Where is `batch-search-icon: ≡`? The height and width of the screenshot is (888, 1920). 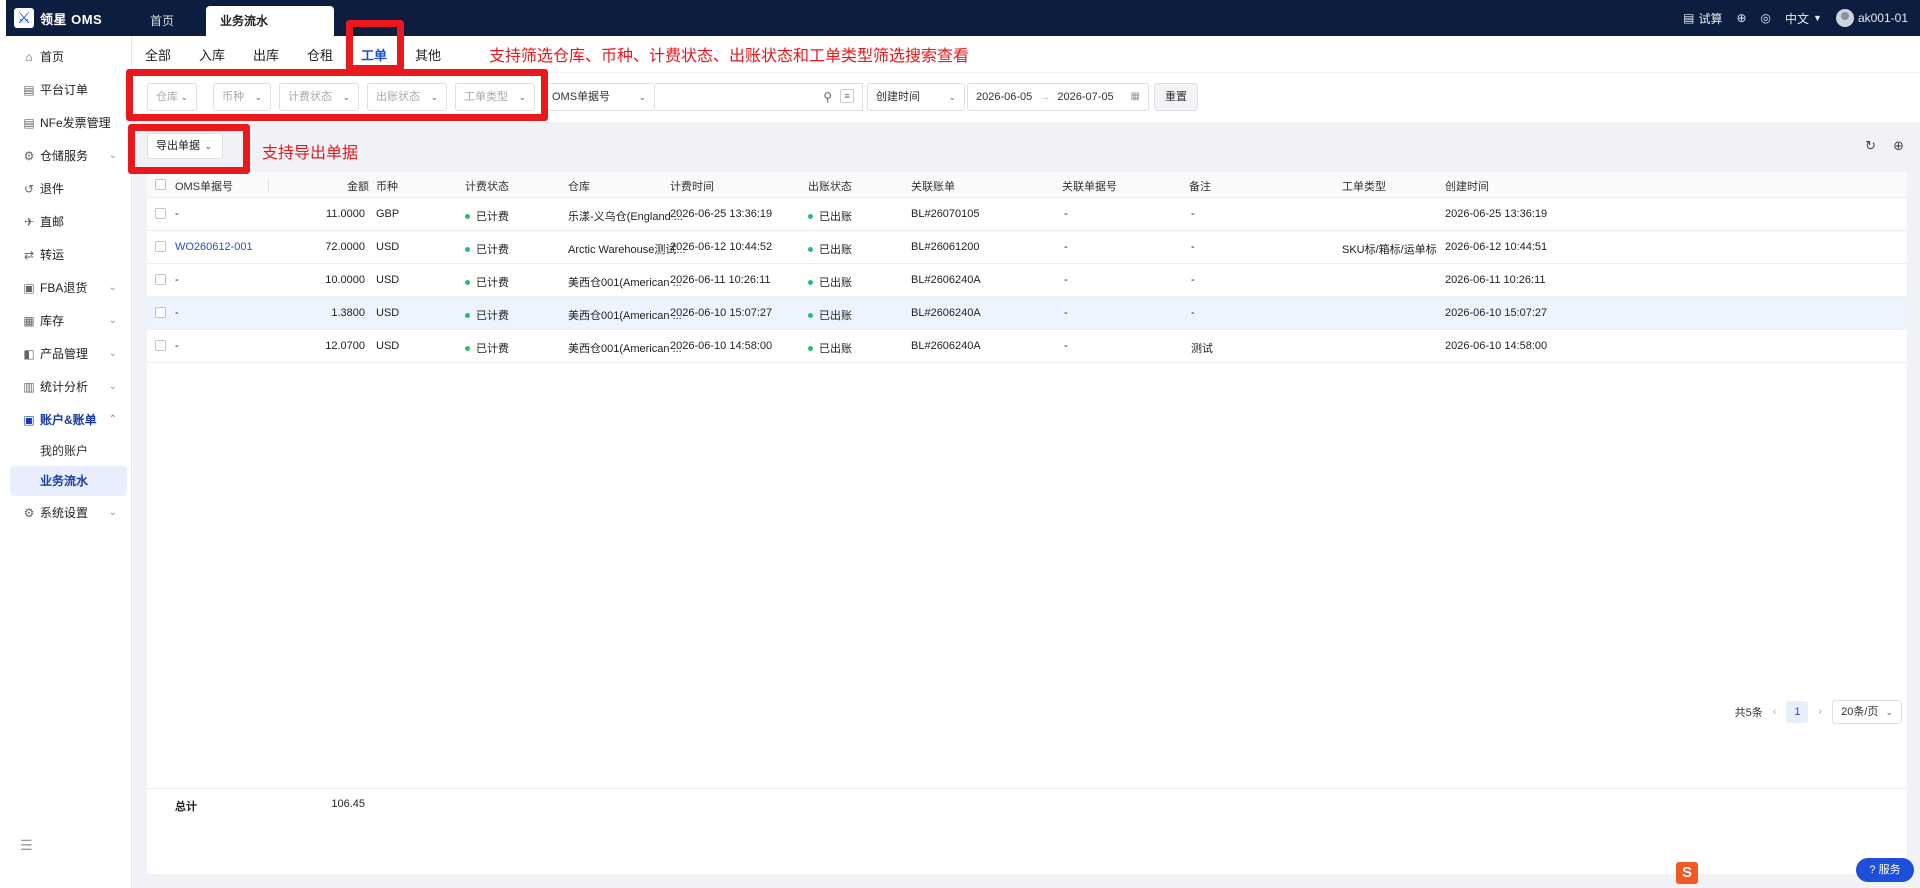
batch-search-icon: ≡ is located at coordinates (847, 96).